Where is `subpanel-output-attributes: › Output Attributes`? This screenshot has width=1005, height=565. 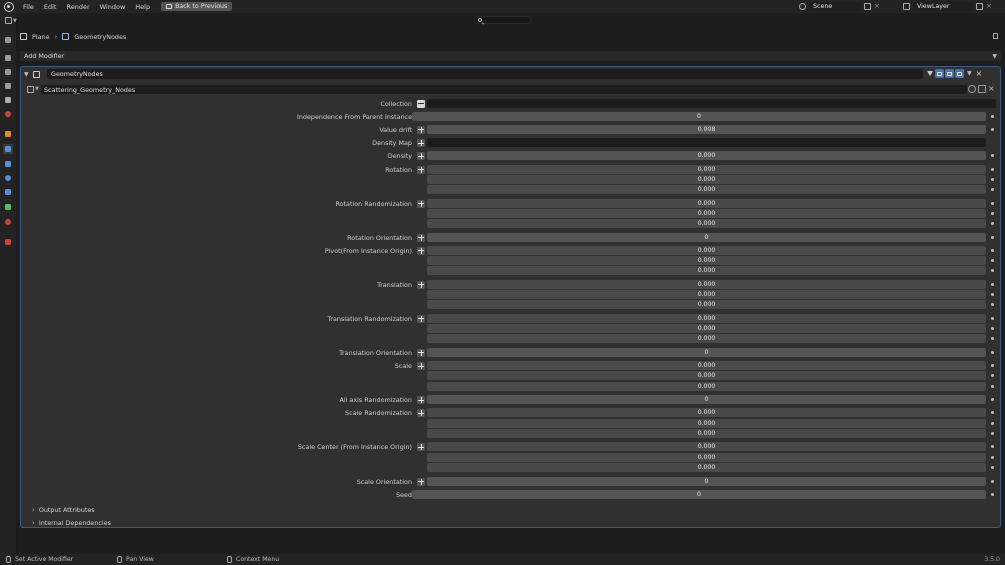
subpanel-output-attributes: › Output Attributes is located at coordinates (63, 510).